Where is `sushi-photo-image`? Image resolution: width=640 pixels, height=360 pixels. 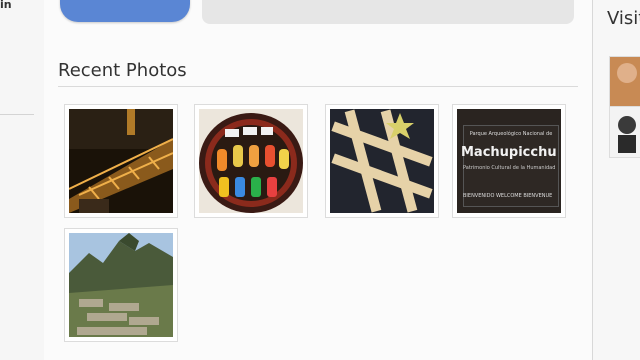
sushi-photo-image is located at coordinates (251, 161).